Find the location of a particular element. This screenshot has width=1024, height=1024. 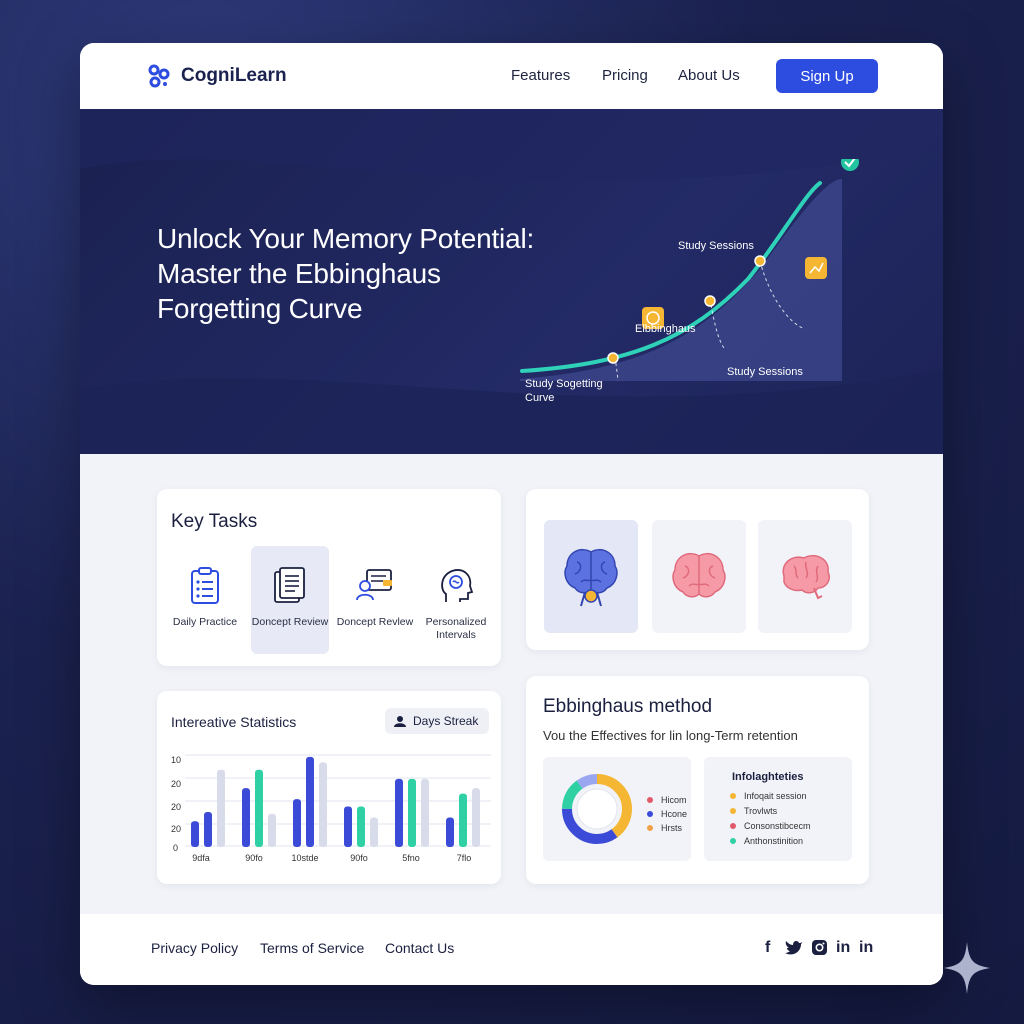

brain-medal-icon is located at coordinates (591, 577).